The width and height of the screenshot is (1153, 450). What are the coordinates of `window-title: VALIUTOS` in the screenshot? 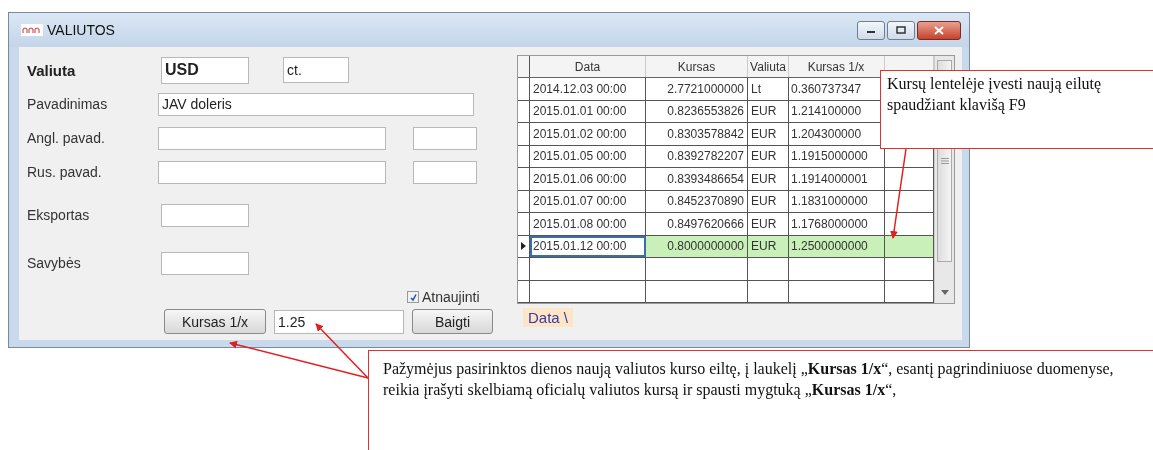 It's located at (81, 30).